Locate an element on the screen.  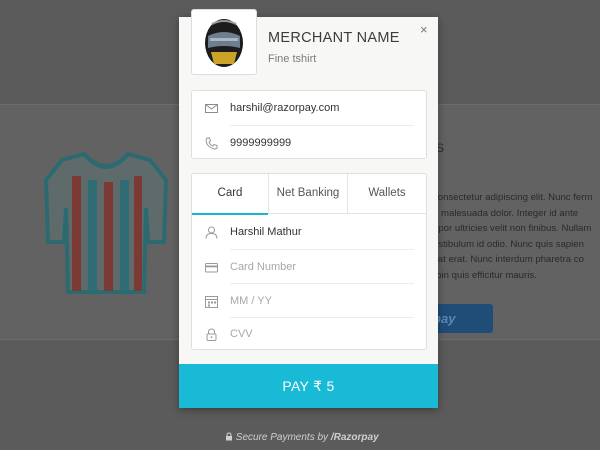
credit-card-icon is located at coordinates (211, 267).